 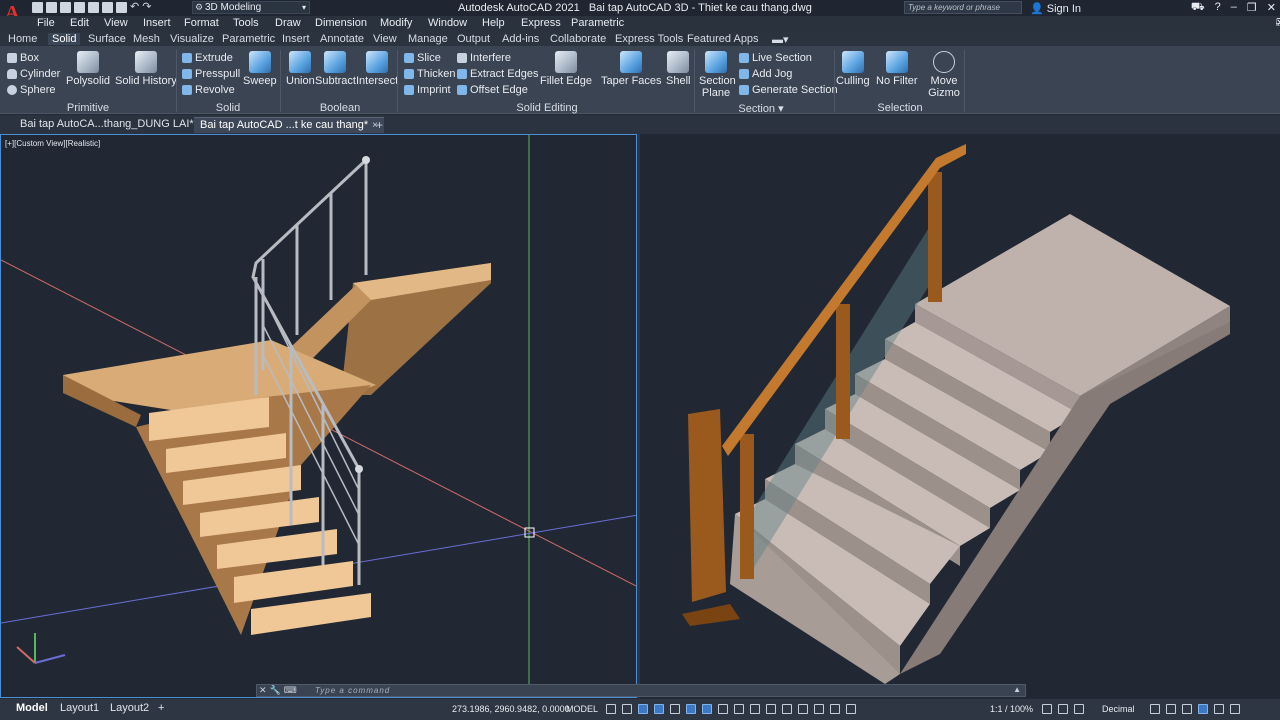 What do you see at coordinates (787, 709) in the screenshot?
I see `dynamic-ucs-icon` at bounding box center [787, 709].